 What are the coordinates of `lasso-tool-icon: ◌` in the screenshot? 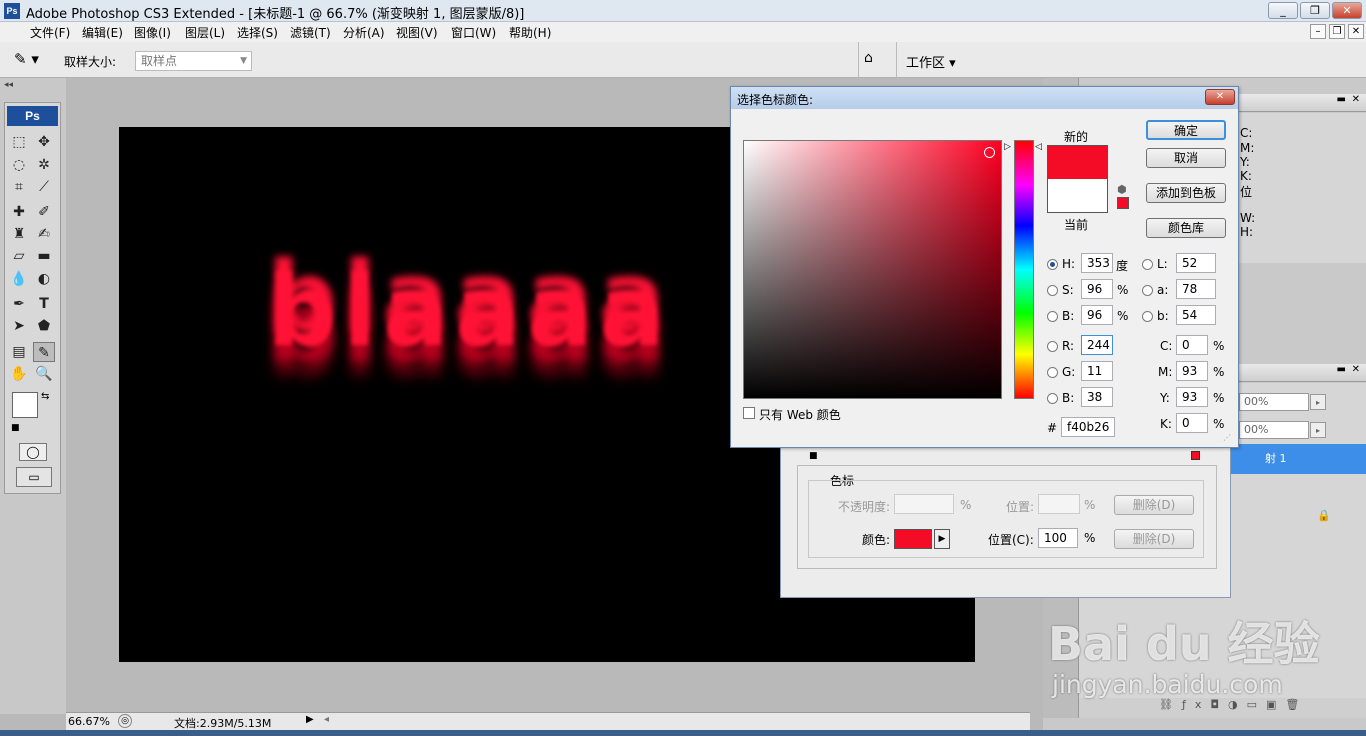 It's located at (19, 165).